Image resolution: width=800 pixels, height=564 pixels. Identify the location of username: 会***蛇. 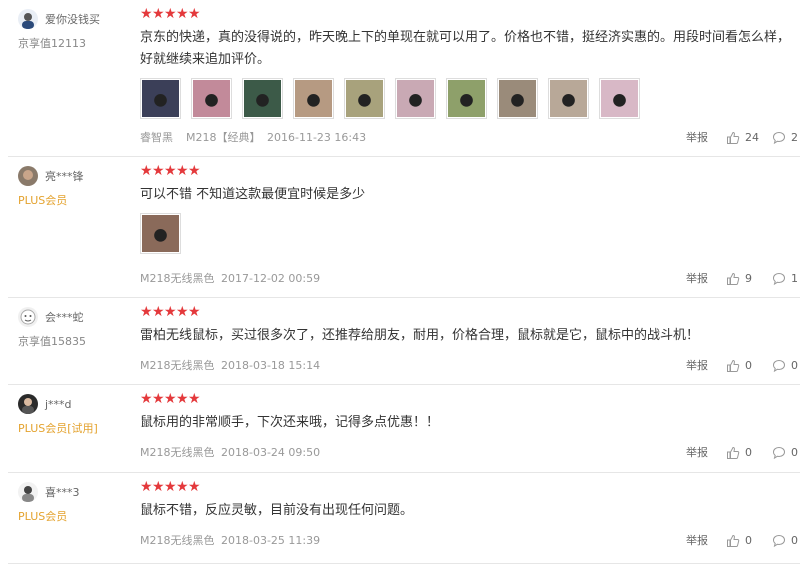
(64, 317).